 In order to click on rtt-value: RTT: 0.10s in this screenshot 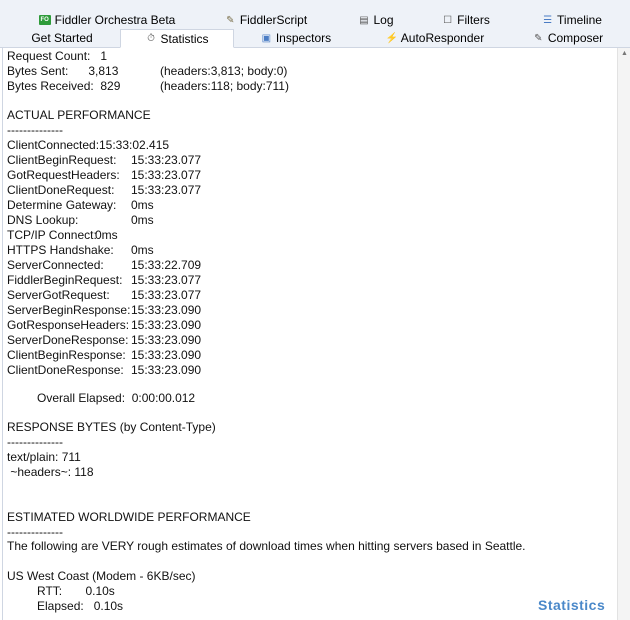, I will do `click(76, 591)`.